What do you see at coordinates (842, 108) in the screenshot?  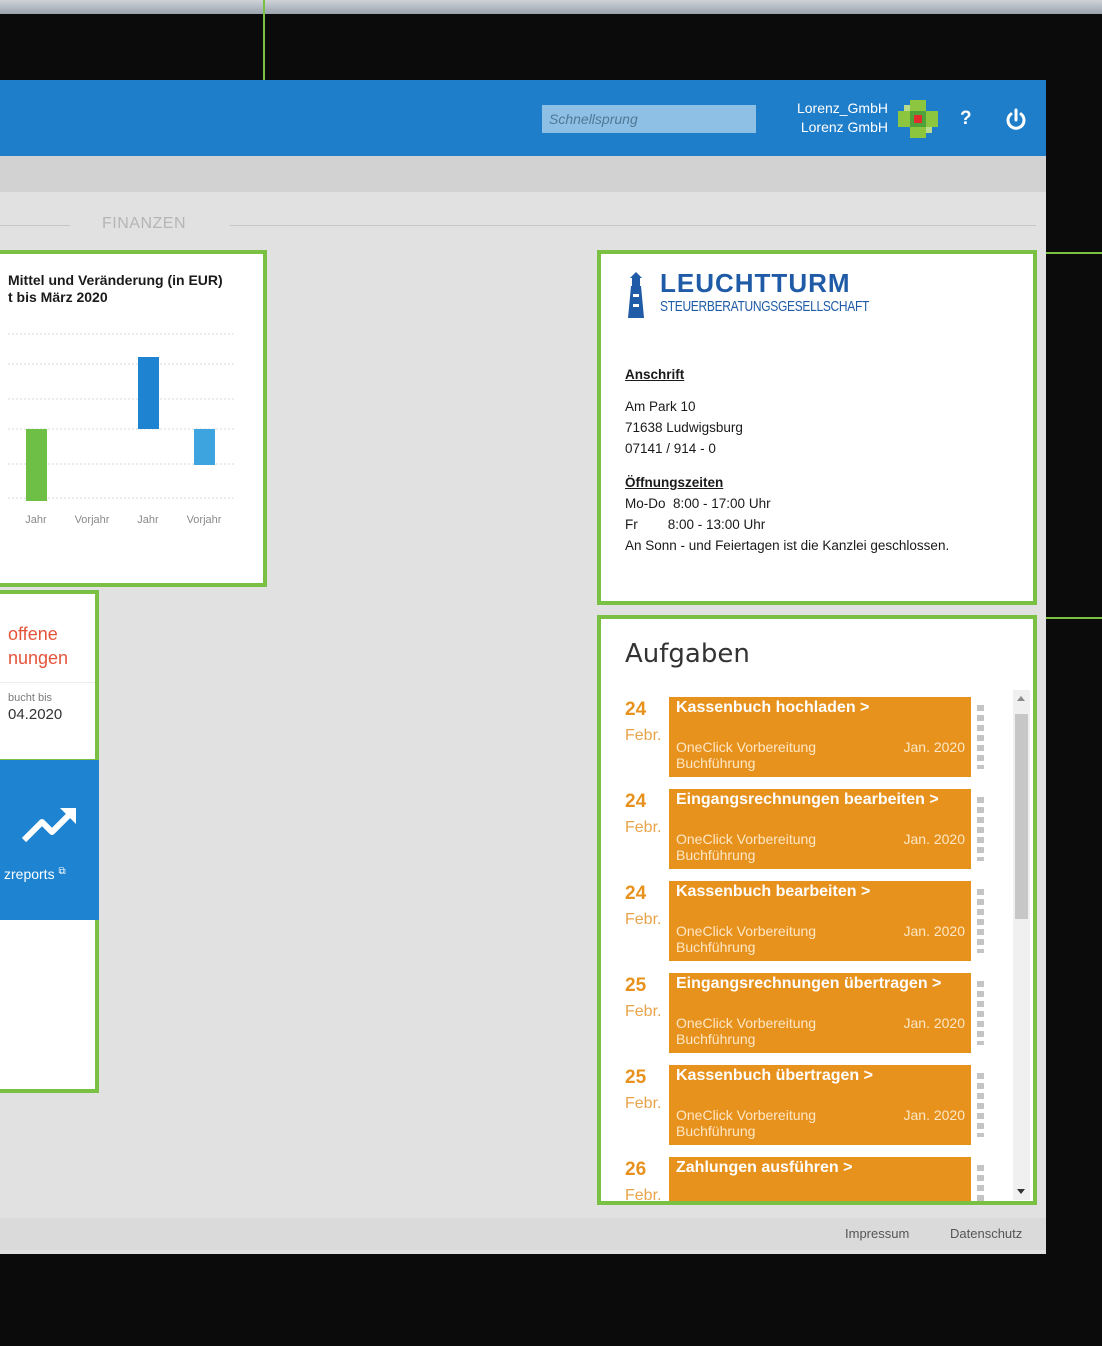 I see `user-login: Lorenz_GmbH` at bounding box center [842, 108].